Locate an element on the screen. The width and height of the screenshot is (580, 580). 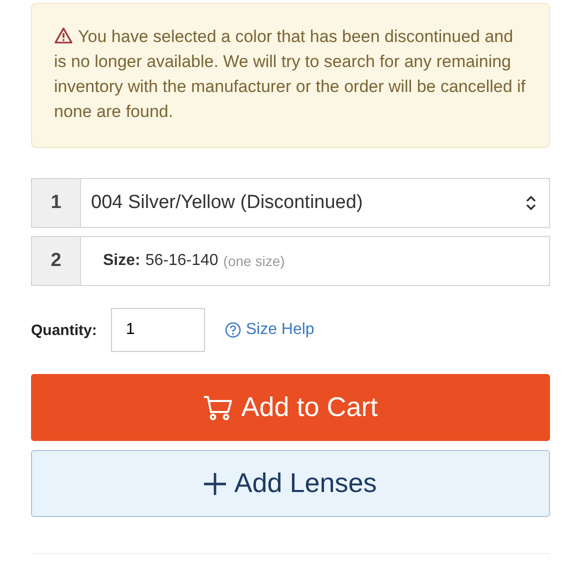
size-label: Size: is located at coordinates (121, 261).